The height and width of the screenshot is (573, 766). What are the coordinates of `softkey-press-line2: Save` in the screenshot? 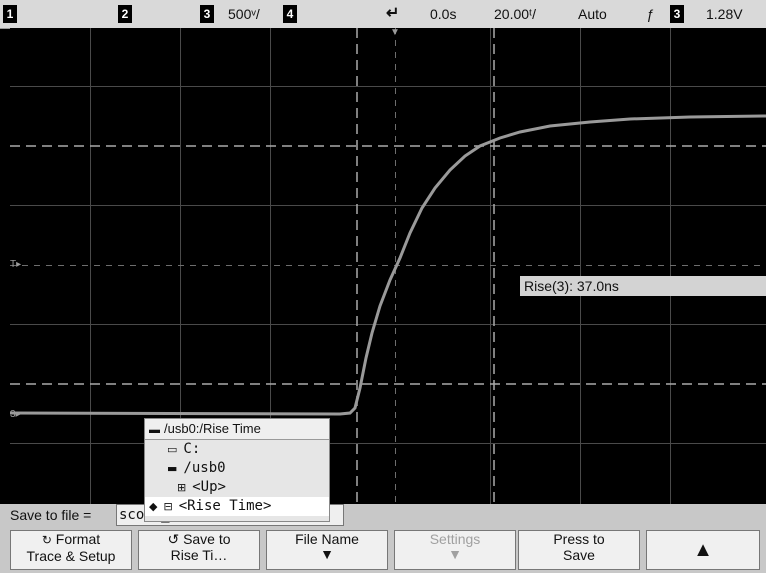 It's located at (579, 555).